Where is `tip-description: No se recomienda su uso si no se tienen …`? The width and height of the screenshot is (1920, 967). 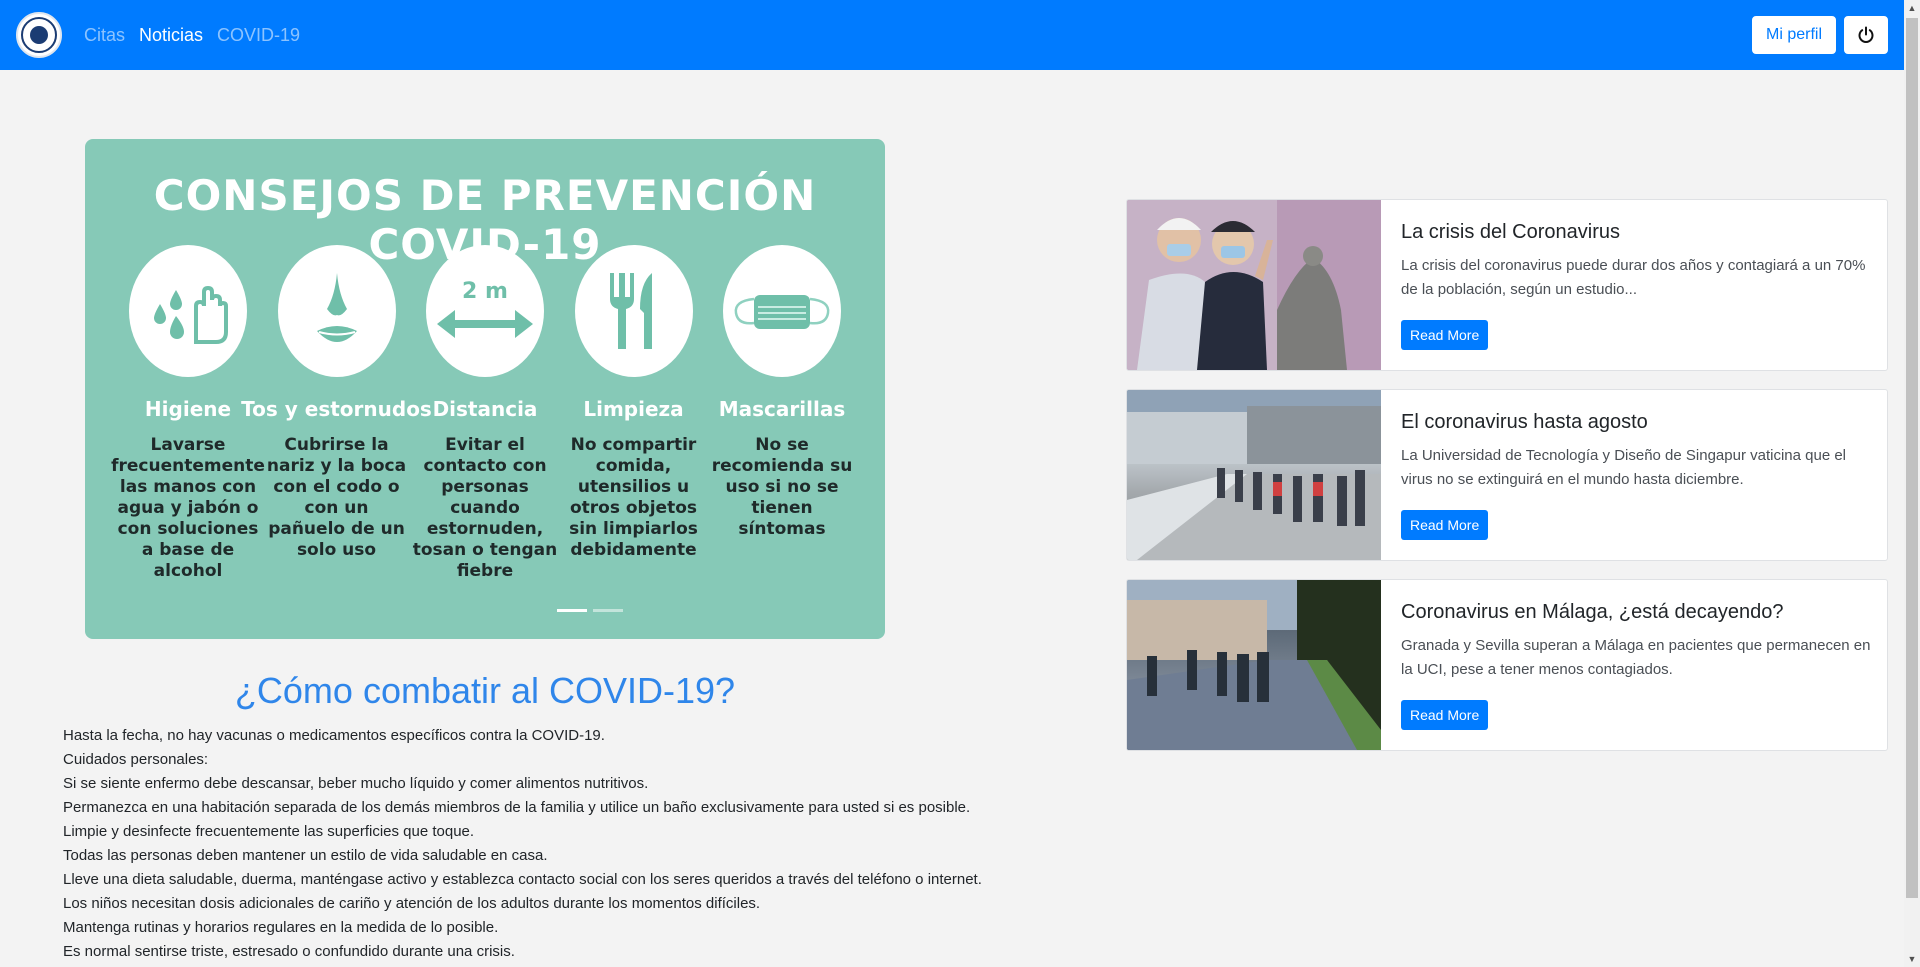
tip-description: No se recomienda su uso si no se tienen … is located at coordinates (782, 487).